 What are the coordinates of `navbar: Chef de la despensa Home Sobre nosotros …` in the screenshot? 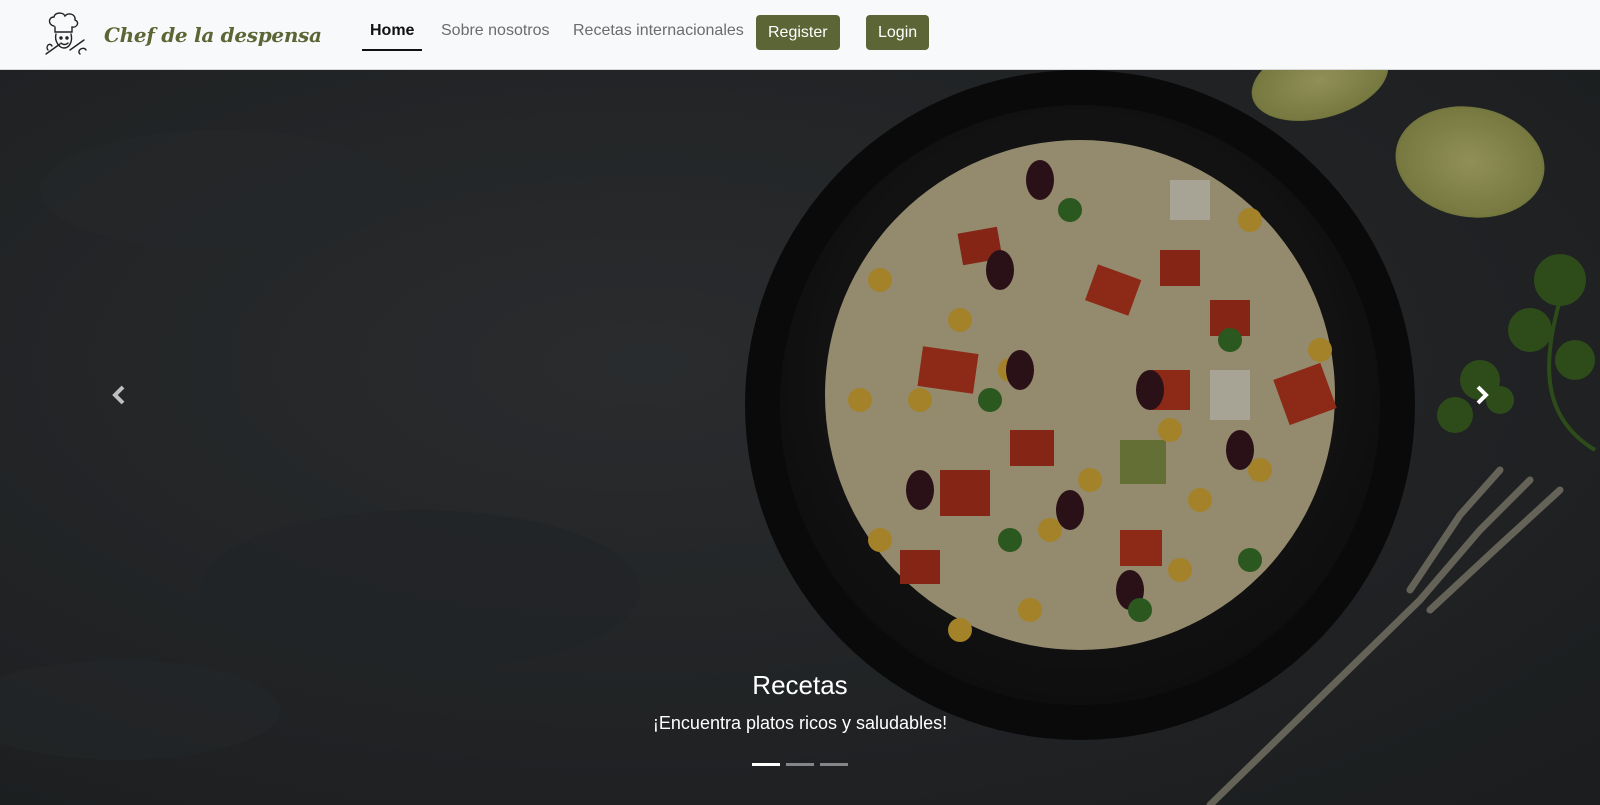 It's located at (800, 35).